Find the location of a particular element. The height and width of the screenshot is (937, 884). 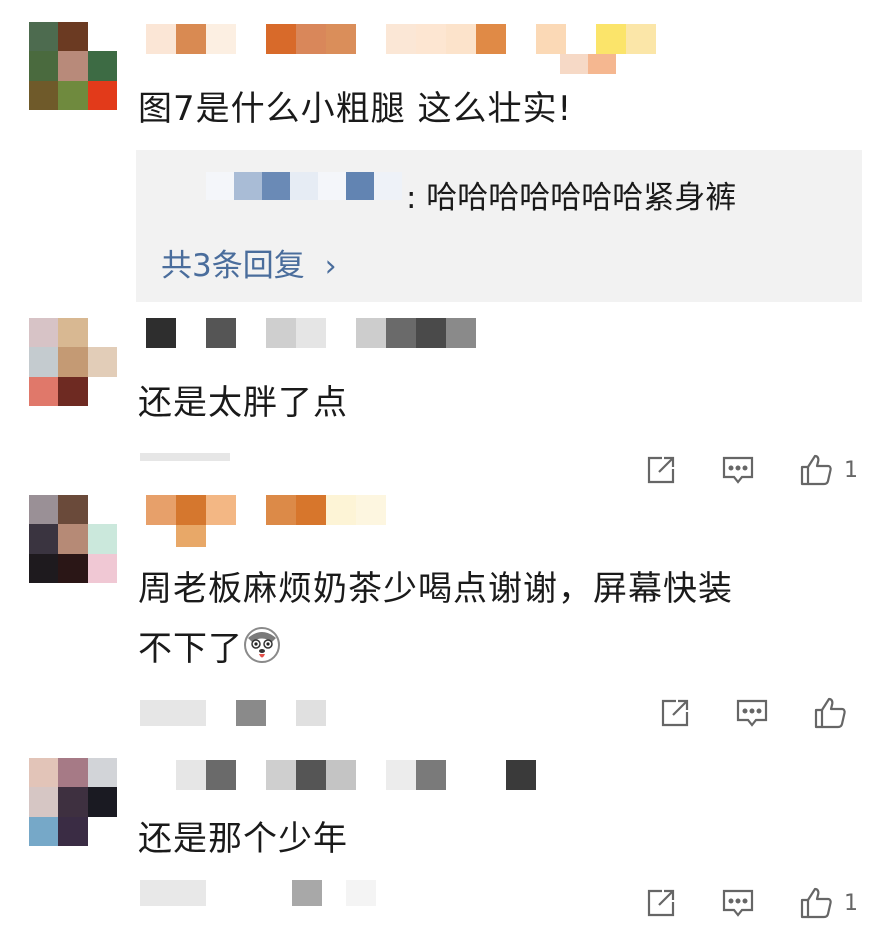

husky-emoji-icon is located at coordinates (262, 643).